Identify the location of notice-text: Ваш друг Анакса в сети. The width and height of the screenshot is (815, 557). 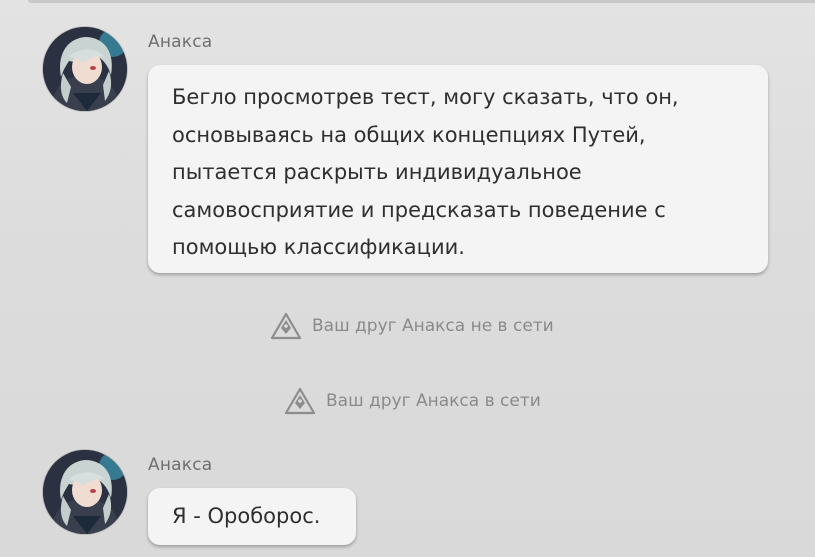
(433, 401).